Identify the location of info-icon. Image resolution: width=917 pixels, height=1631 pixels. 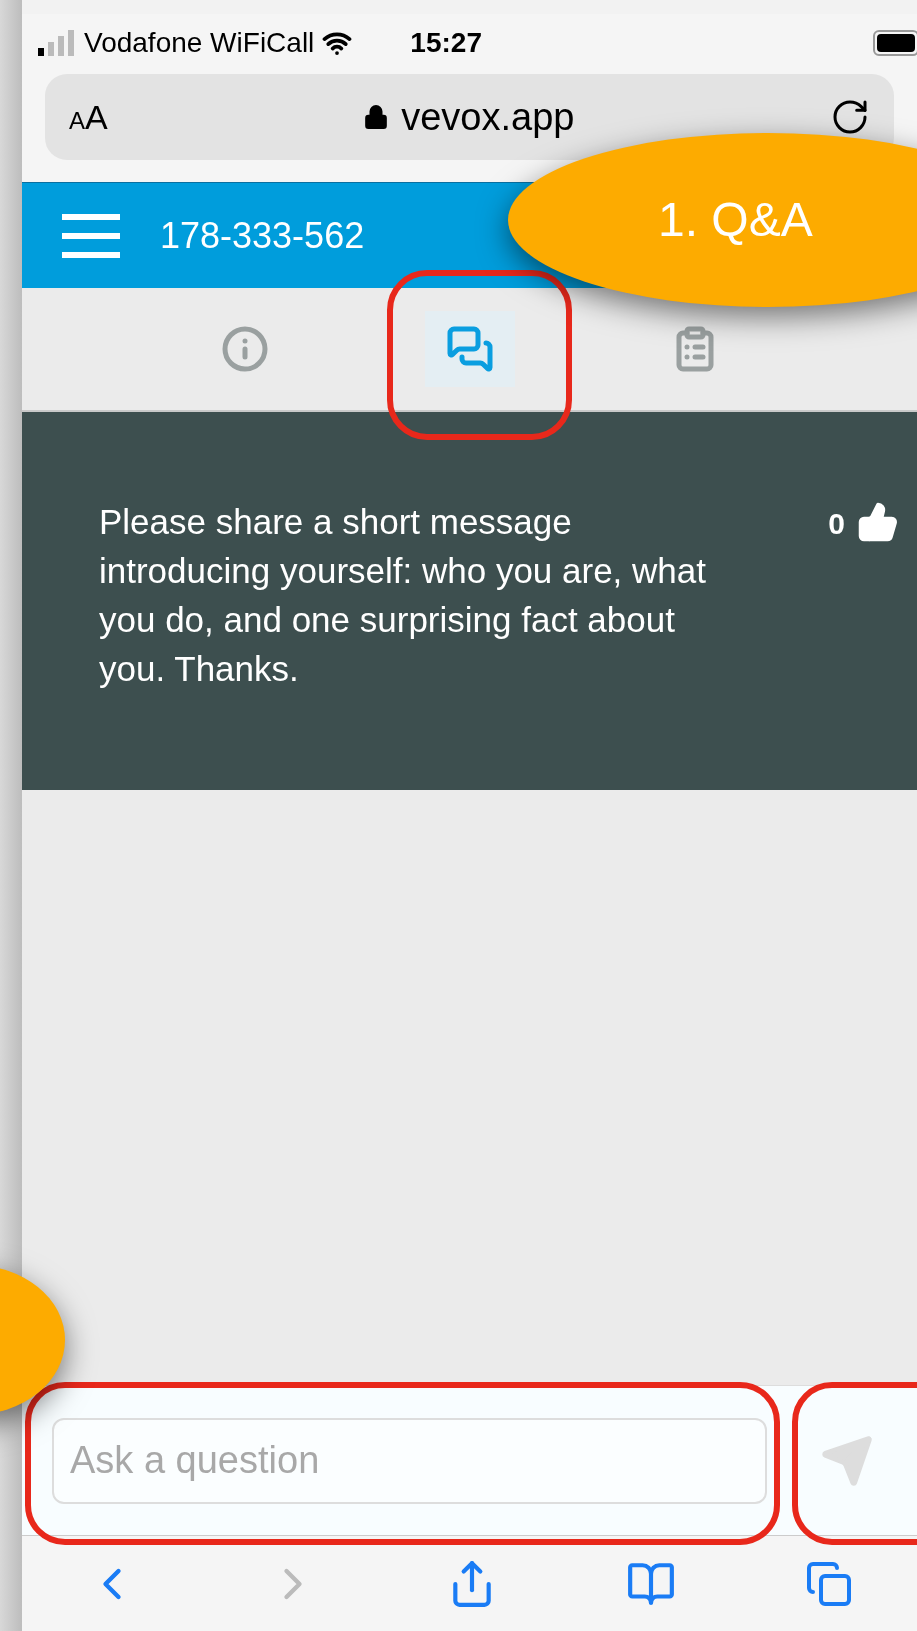
(244, 349).